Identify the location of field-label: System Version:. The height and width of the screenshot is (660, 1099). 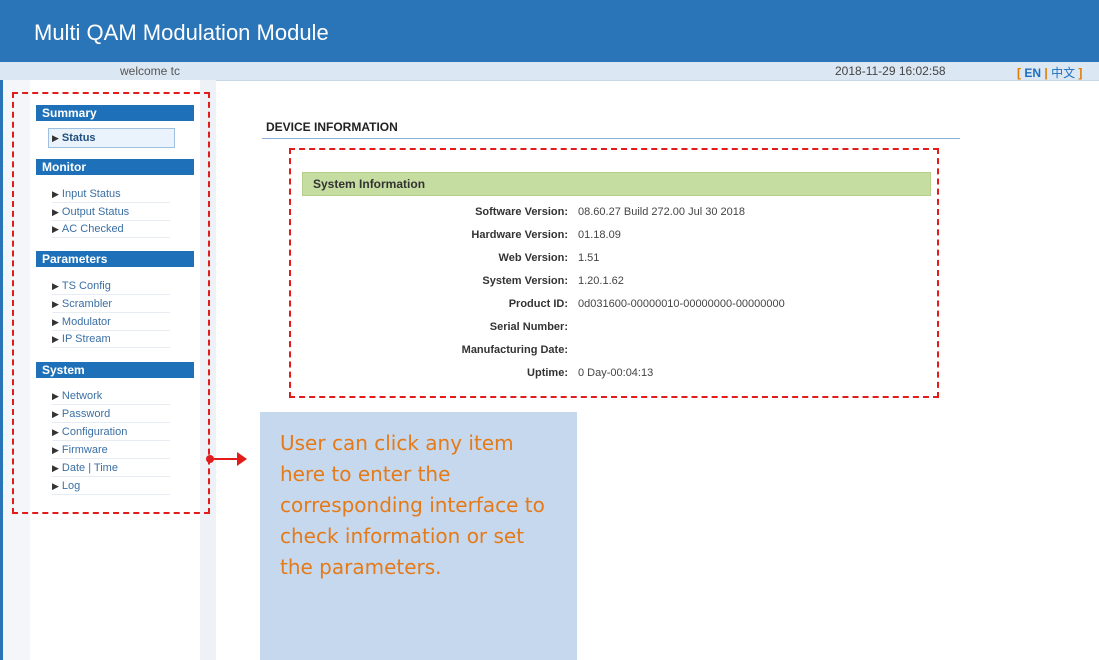
(525, 281).